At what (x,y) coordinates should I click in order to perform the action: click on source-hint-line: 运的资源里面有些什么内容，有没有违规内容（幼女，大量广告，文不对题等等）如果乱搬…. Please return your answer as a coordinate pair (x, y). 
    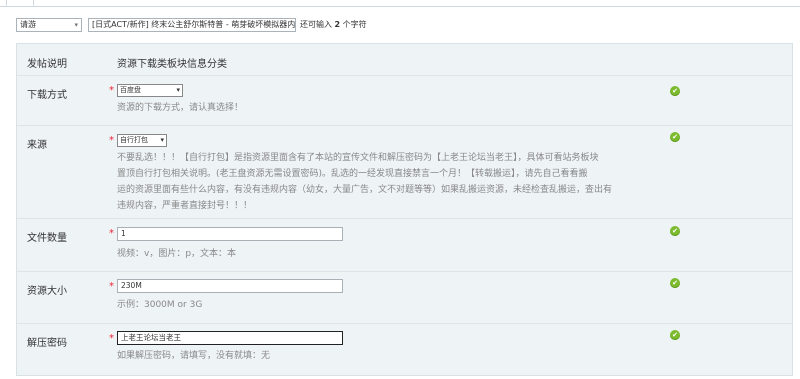
    Looking at the image, I should click on (365, 190).